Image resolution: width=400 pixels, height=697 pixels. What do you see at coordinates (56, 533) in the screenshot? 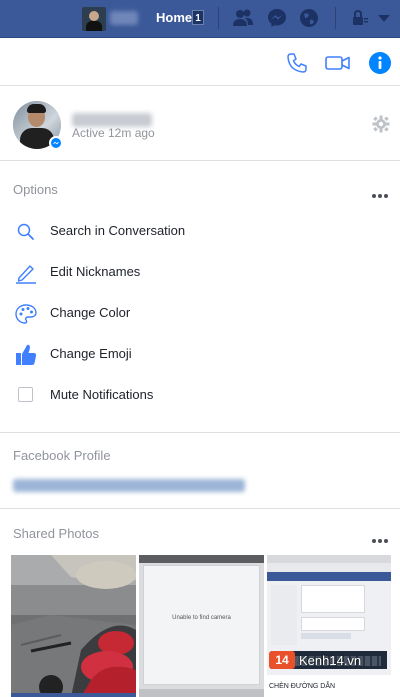
I see `shared-photos-section-title: Shared Photos` at bounding box center [56, 533].